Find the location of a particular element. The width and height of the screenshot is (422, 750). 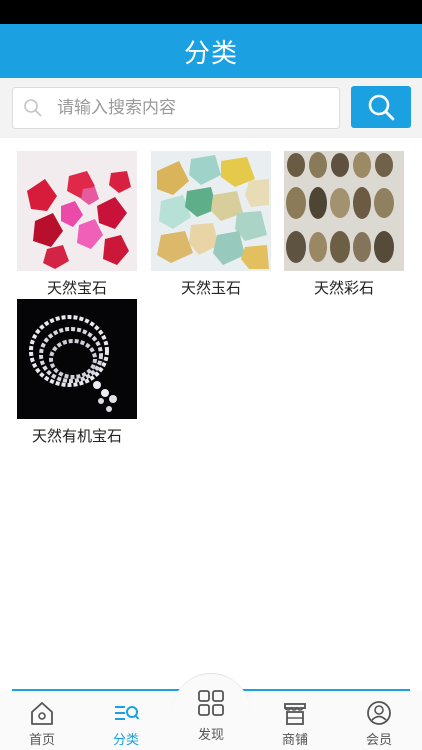

home-icon is located at coordinates (42, 713).